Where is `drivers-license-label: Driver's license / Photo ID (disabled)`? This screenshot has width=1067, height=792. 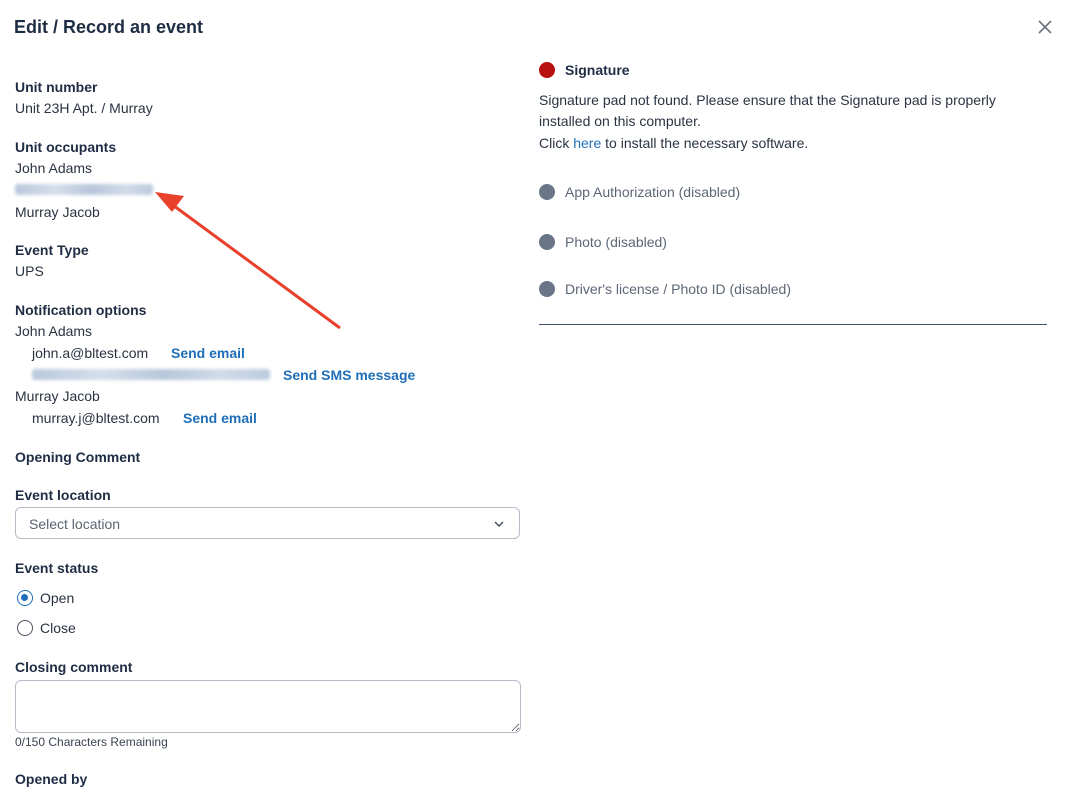
drivers-license-label: Driver's license / Photo ID (disabled) is located at coordinates (678, 289).